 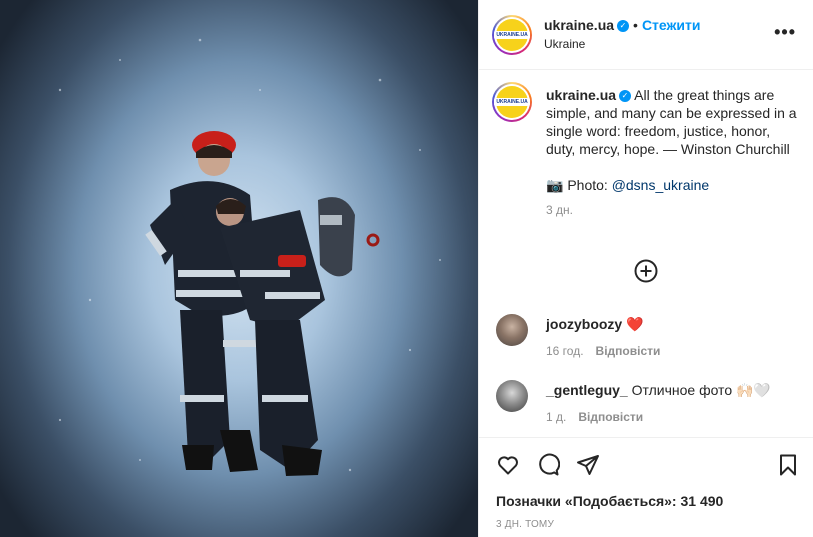 I want to click on follow-button: Стежити, so click(x=671, y=25).